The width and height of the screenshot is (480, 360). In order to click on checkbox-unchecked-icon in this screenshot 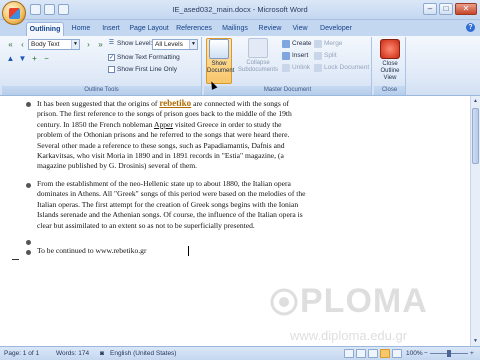, I will do `click(111, 69)`.